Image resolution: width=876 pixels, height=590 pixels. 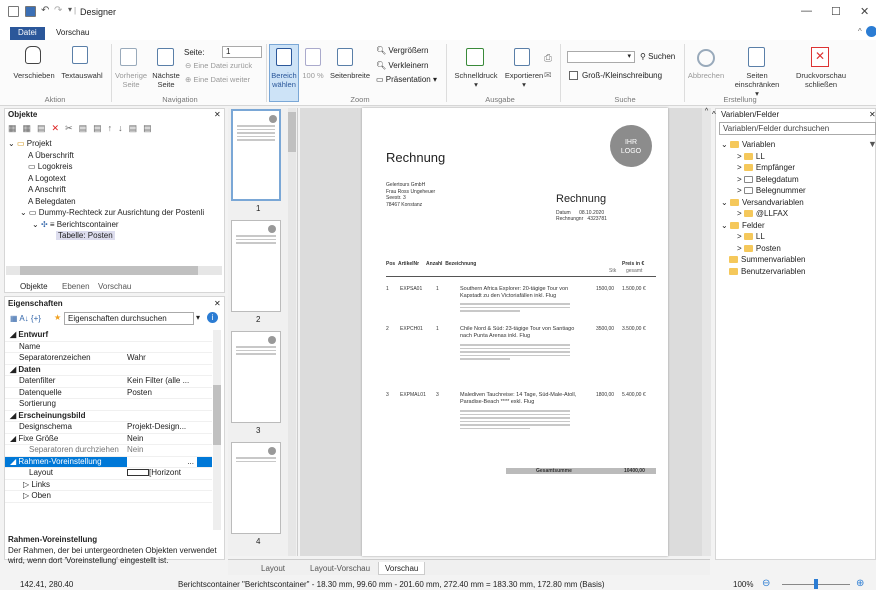 I want to click on prop-row-separatorenzeichen: Separatorenzeichen Wahr, so click(x=108, y=359).